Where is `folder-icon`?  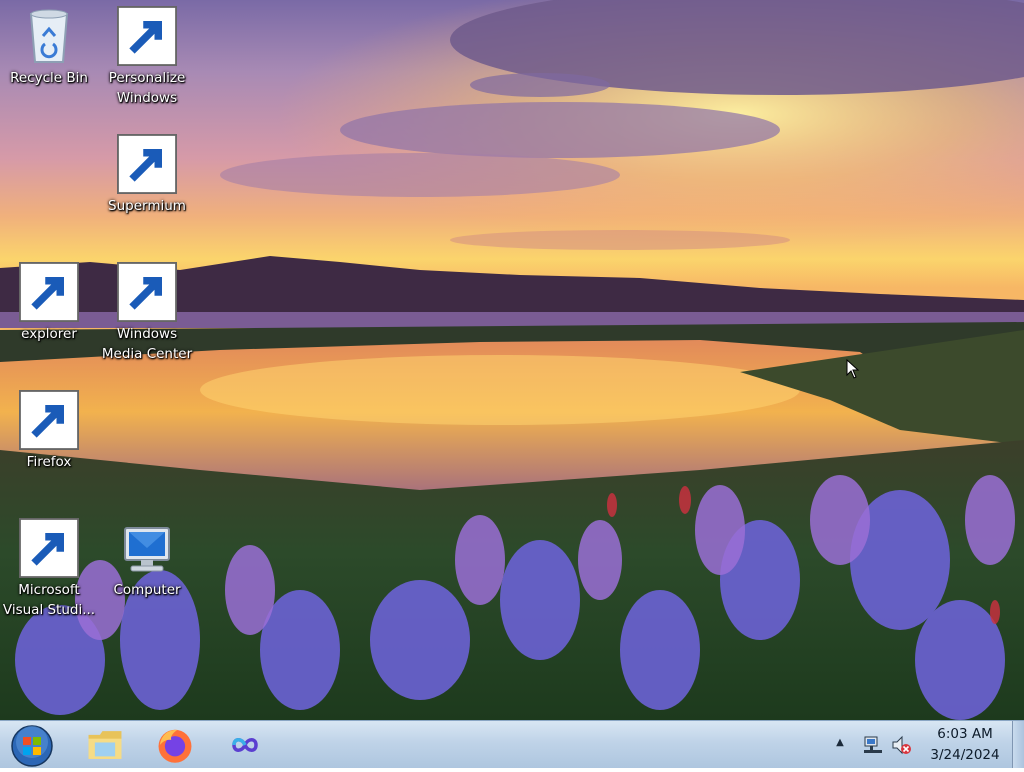 folder-icon is located at coordinates (105, 745).